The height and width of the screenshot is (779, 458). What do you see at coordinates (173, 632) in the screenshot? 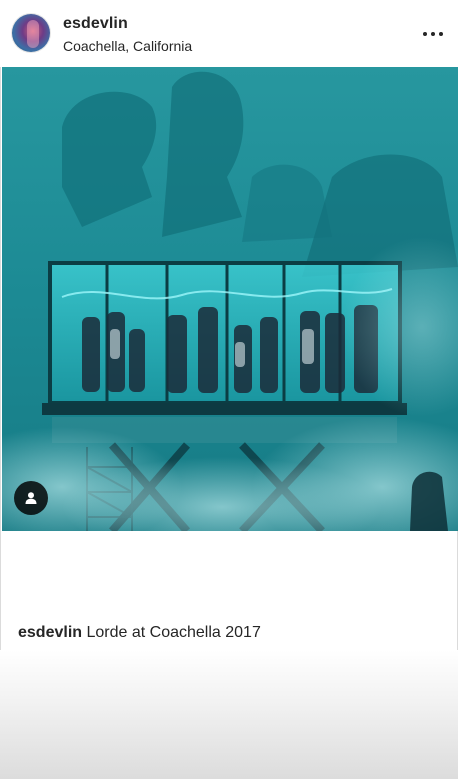
I see `caption-text: Lorde at Coachella 2017` at bounding box center [173, 632].